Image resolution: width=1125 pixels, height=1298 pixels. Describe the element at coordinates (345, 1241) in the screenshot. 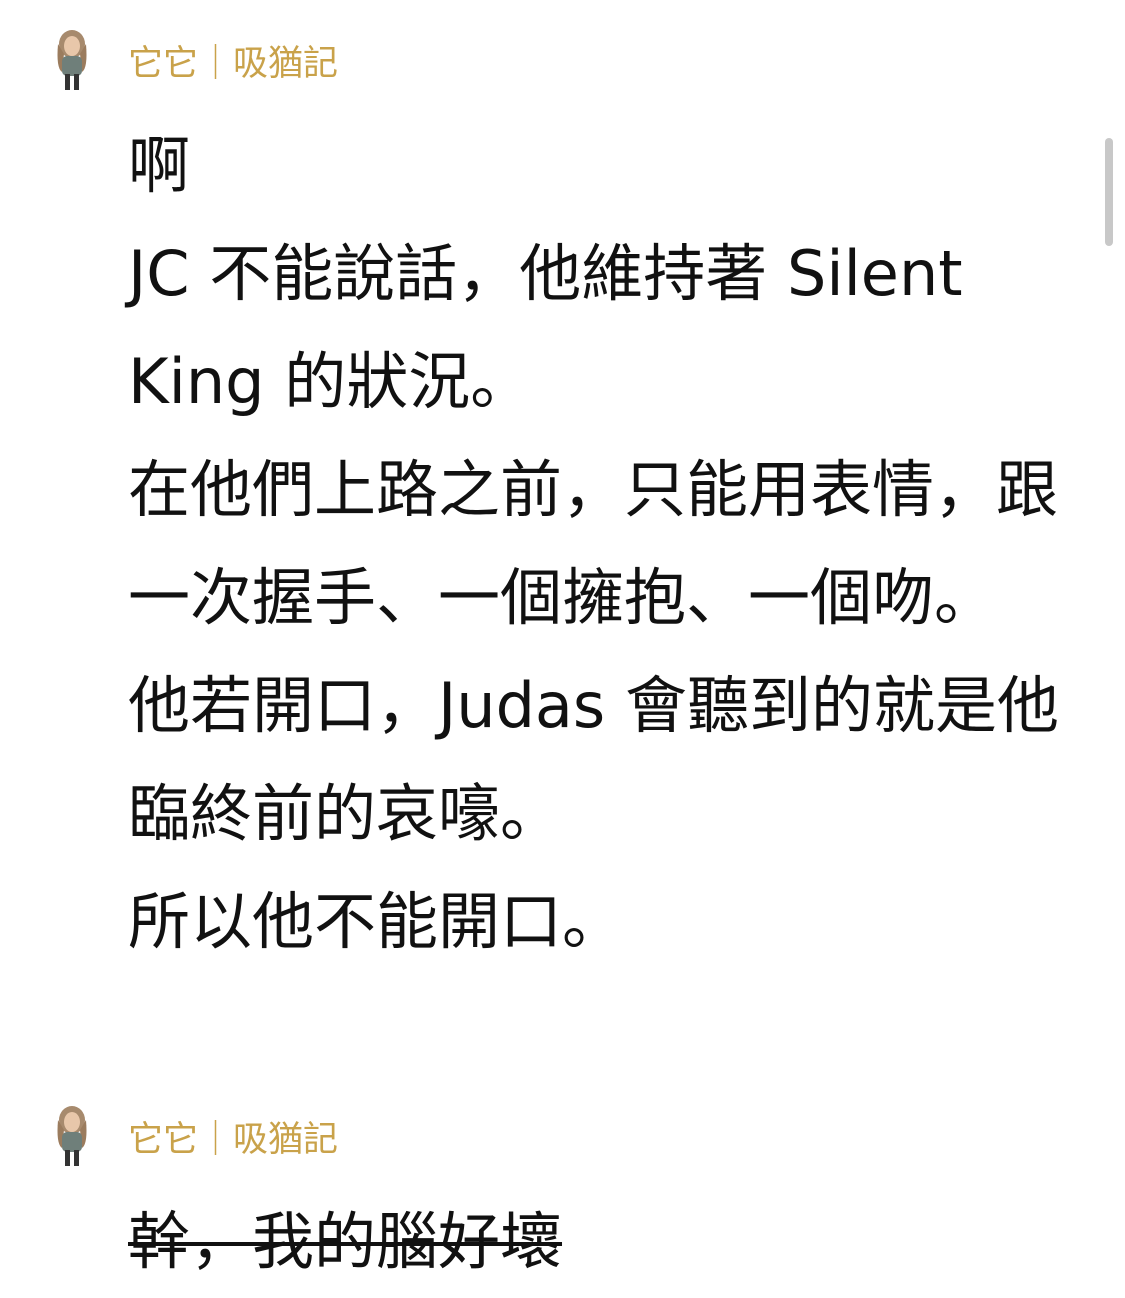

I see `message-text: 幹，我的腦好壞` at that location.